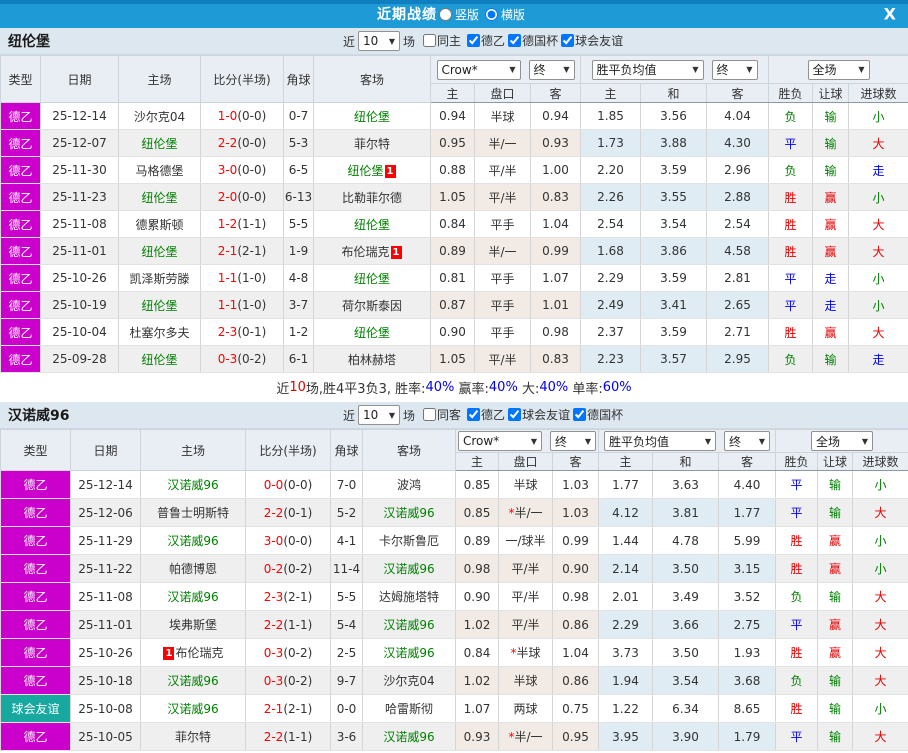  What do you see at coordinates (441, 414) in the screenshot?
I see `filter-checkbox-item: 同客` at bounding box center [441, 414].